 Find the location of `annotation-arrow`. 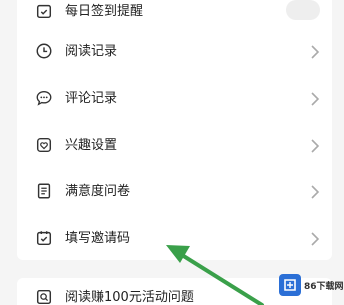

annotation-arrow is located at coordinates (215, 275).